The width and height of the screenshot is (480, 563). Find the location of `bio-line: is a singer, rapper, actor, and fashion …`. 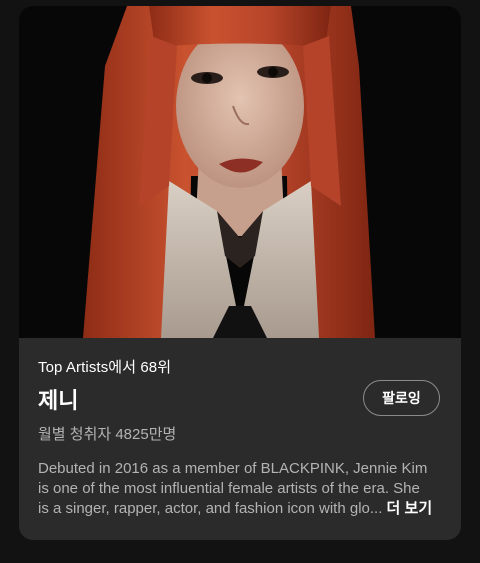

bio-line: is a singer, rapper, actor, and fashion … is located at coordinates (210, 508).